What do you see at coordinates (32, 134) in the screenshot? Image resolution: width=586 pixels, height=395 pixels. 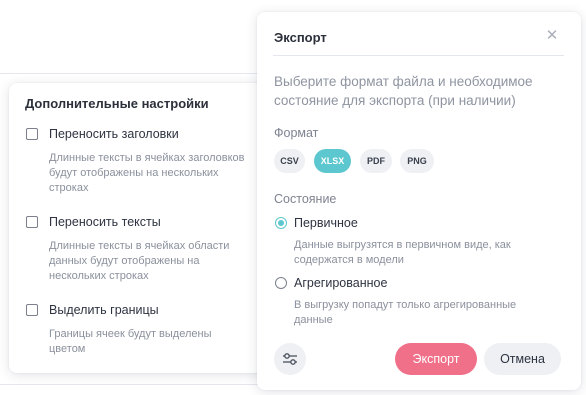 I see `wrap-headers-checkbox` at bounding box center [32, 134].